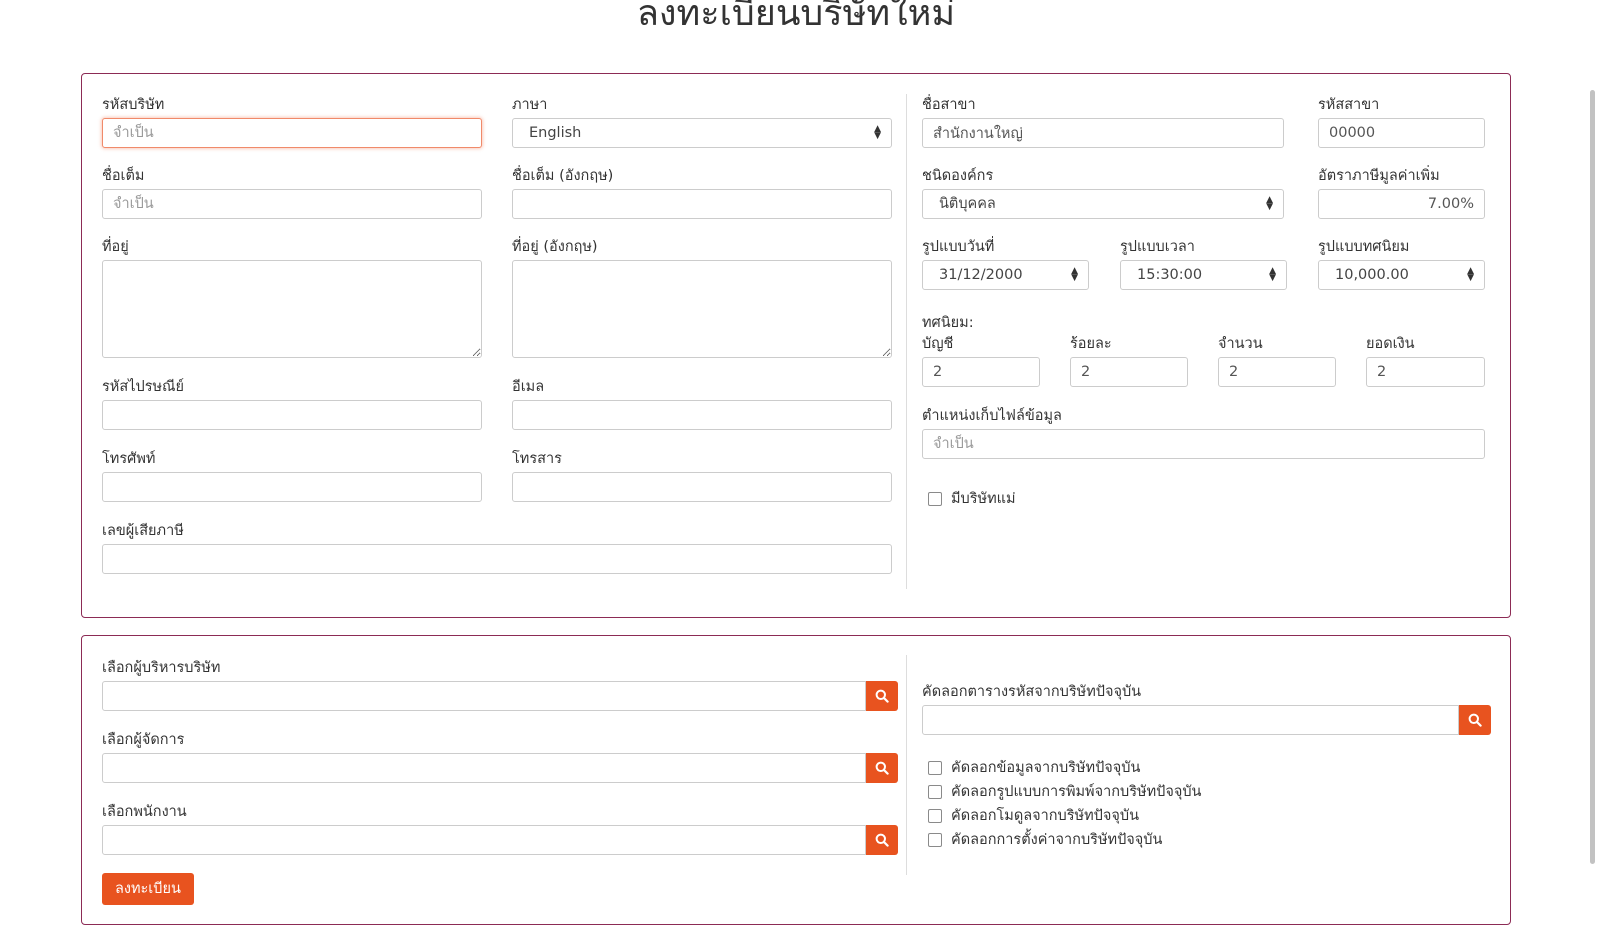 Image resolution: width=1600 pixels, height=925 pixels. Describe the element at coordinates (292, 133) in the screenshot. I see `company-code-input` at that location.